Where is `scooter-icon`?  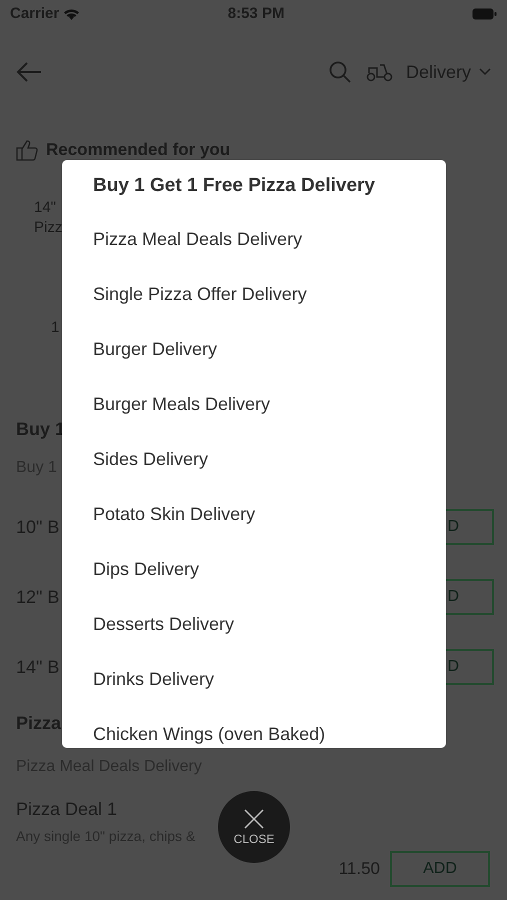
scooter-icon is located at coordinates (380, 72).